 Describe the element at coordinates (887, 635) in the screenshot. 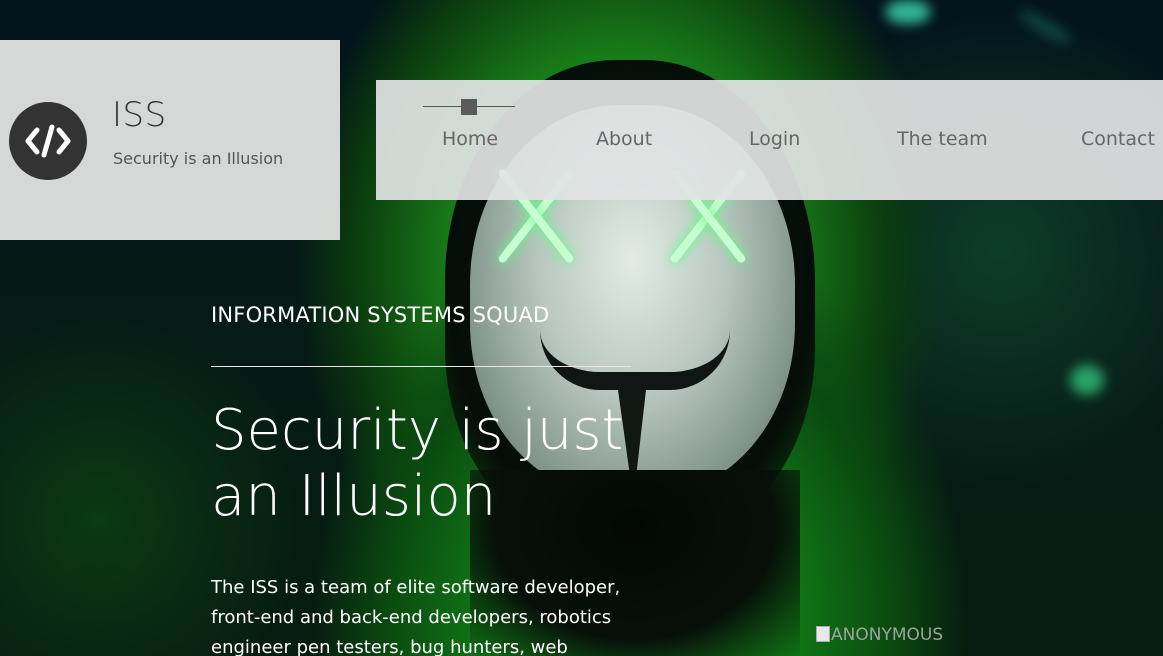

I see `image-alt-text: ANONYMOUS` at that location.